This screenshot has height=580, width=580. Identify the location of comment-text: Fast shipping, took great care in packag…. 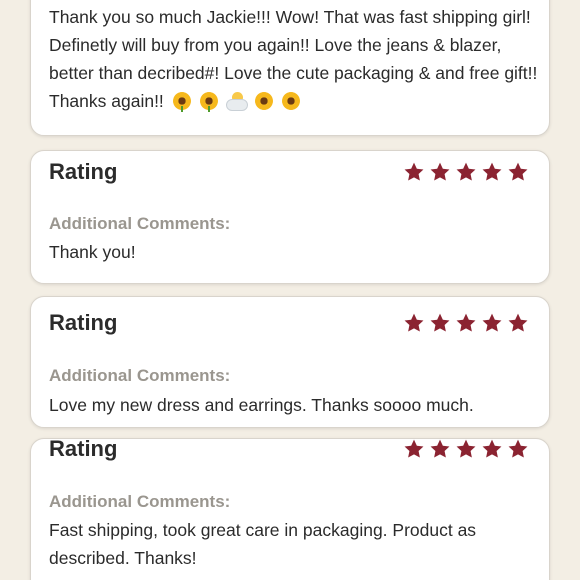
(263, 544).